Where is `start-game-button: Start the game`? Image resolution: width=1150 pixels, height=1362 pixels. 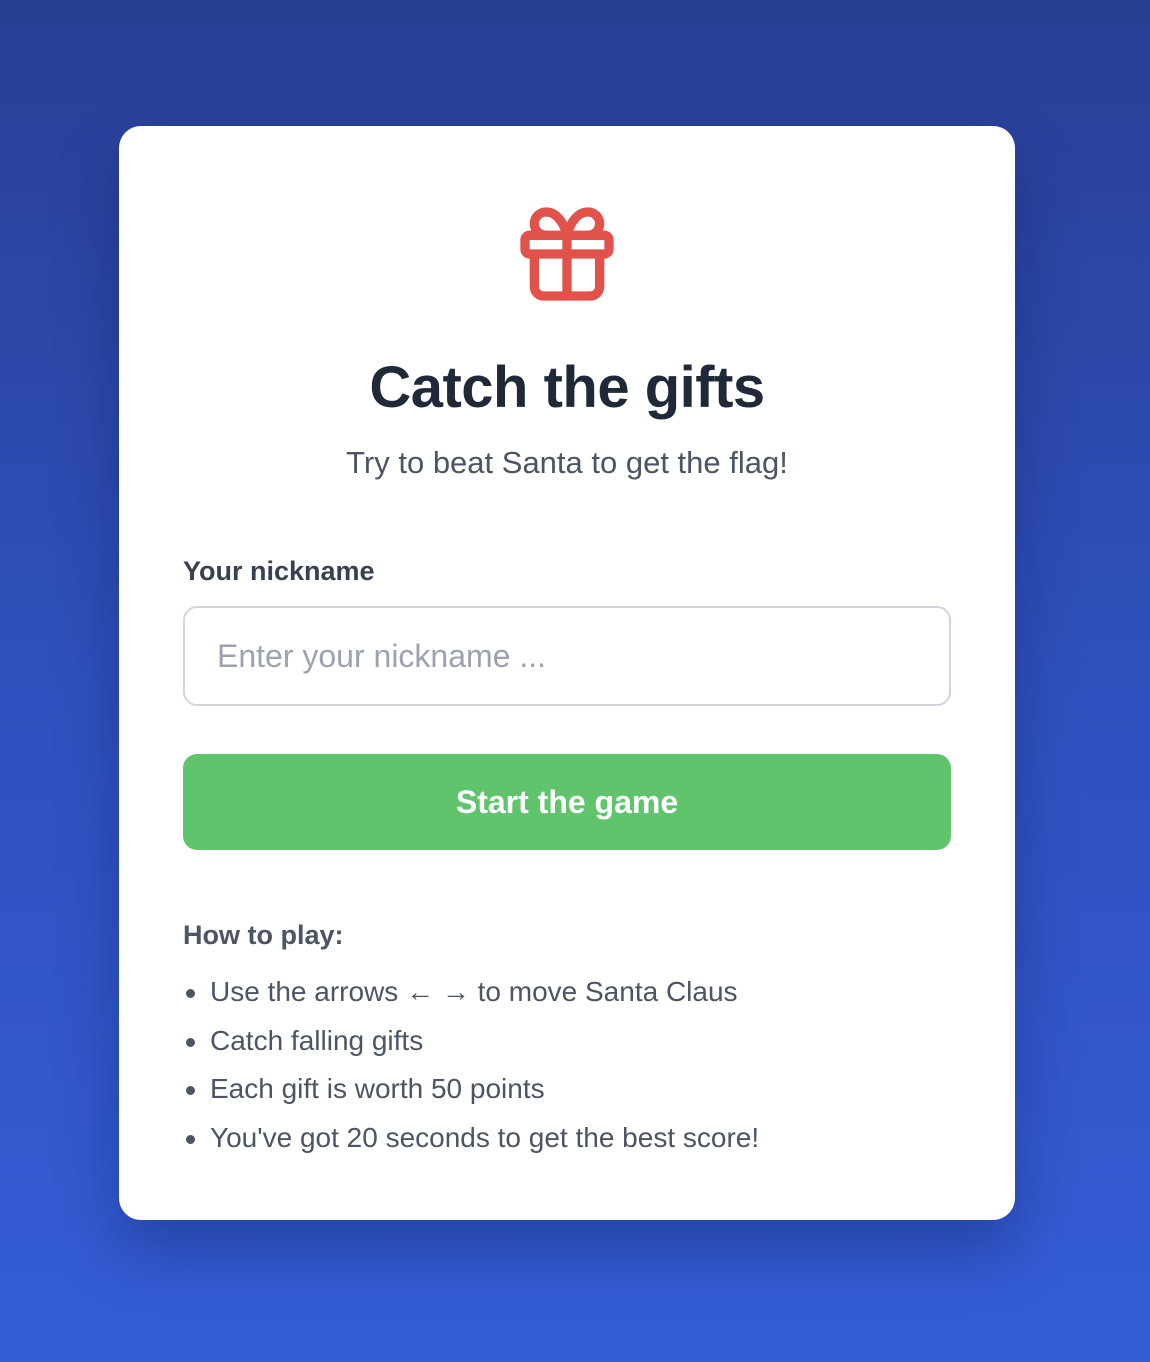 start-game-button: Start the game is located at coordinates (567, 802).